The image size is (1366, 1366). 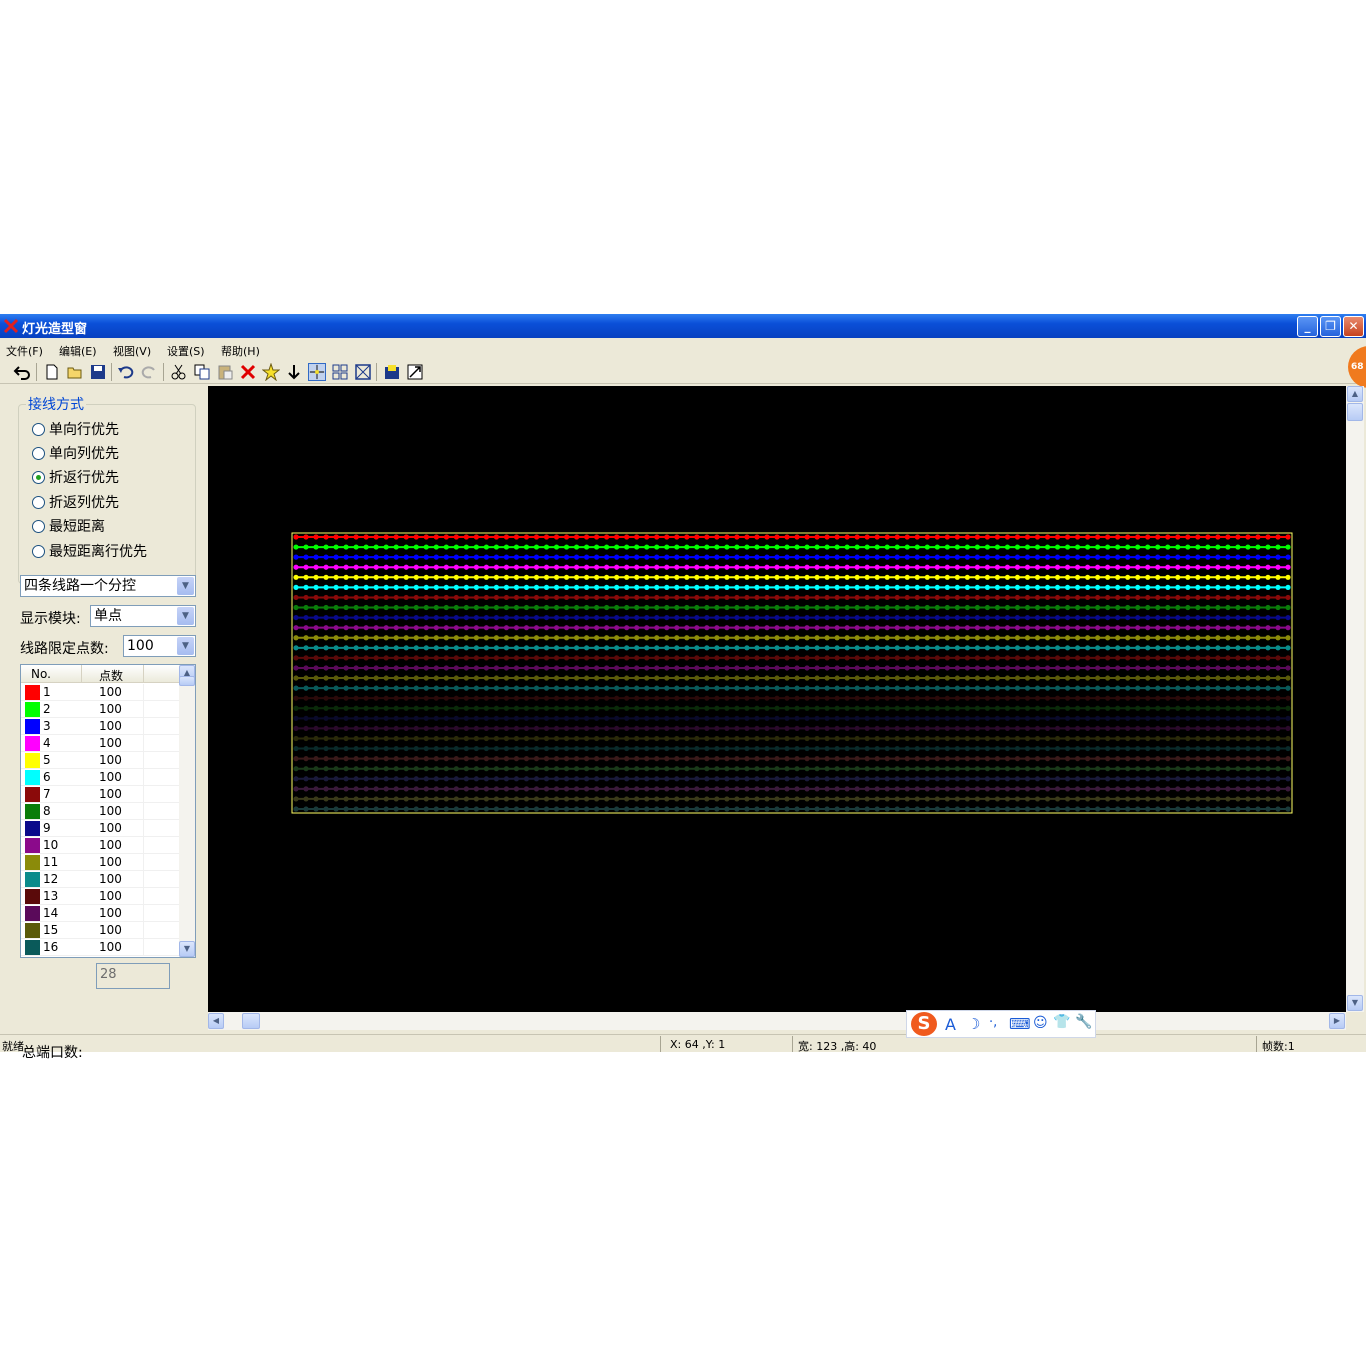 I want to click on wrench-icon: 🔧, so click(x=1083, y=1022).